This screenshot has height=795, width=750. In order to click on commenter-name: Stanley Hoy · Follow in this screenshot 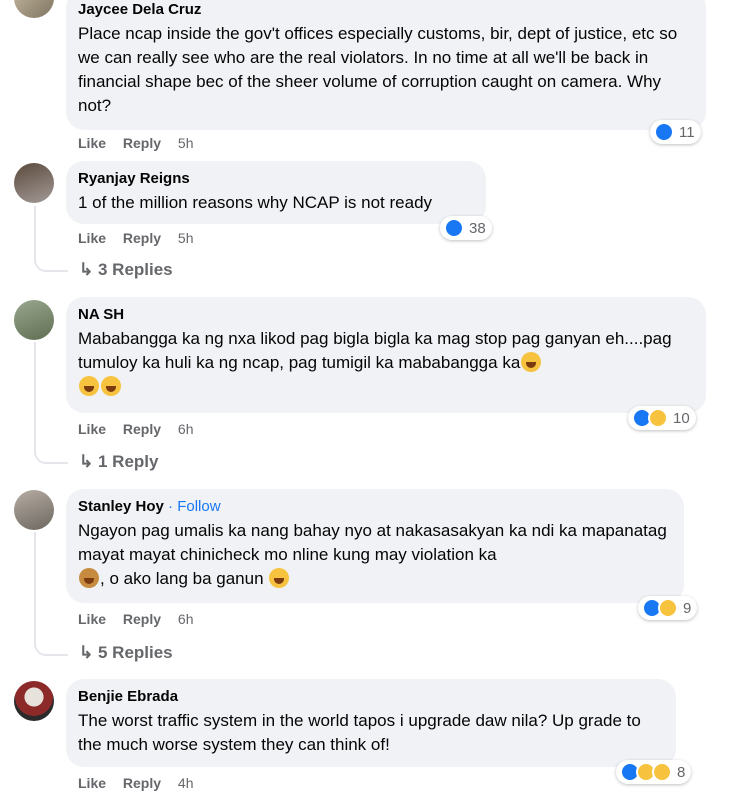, I will do `click(375, 506)`.